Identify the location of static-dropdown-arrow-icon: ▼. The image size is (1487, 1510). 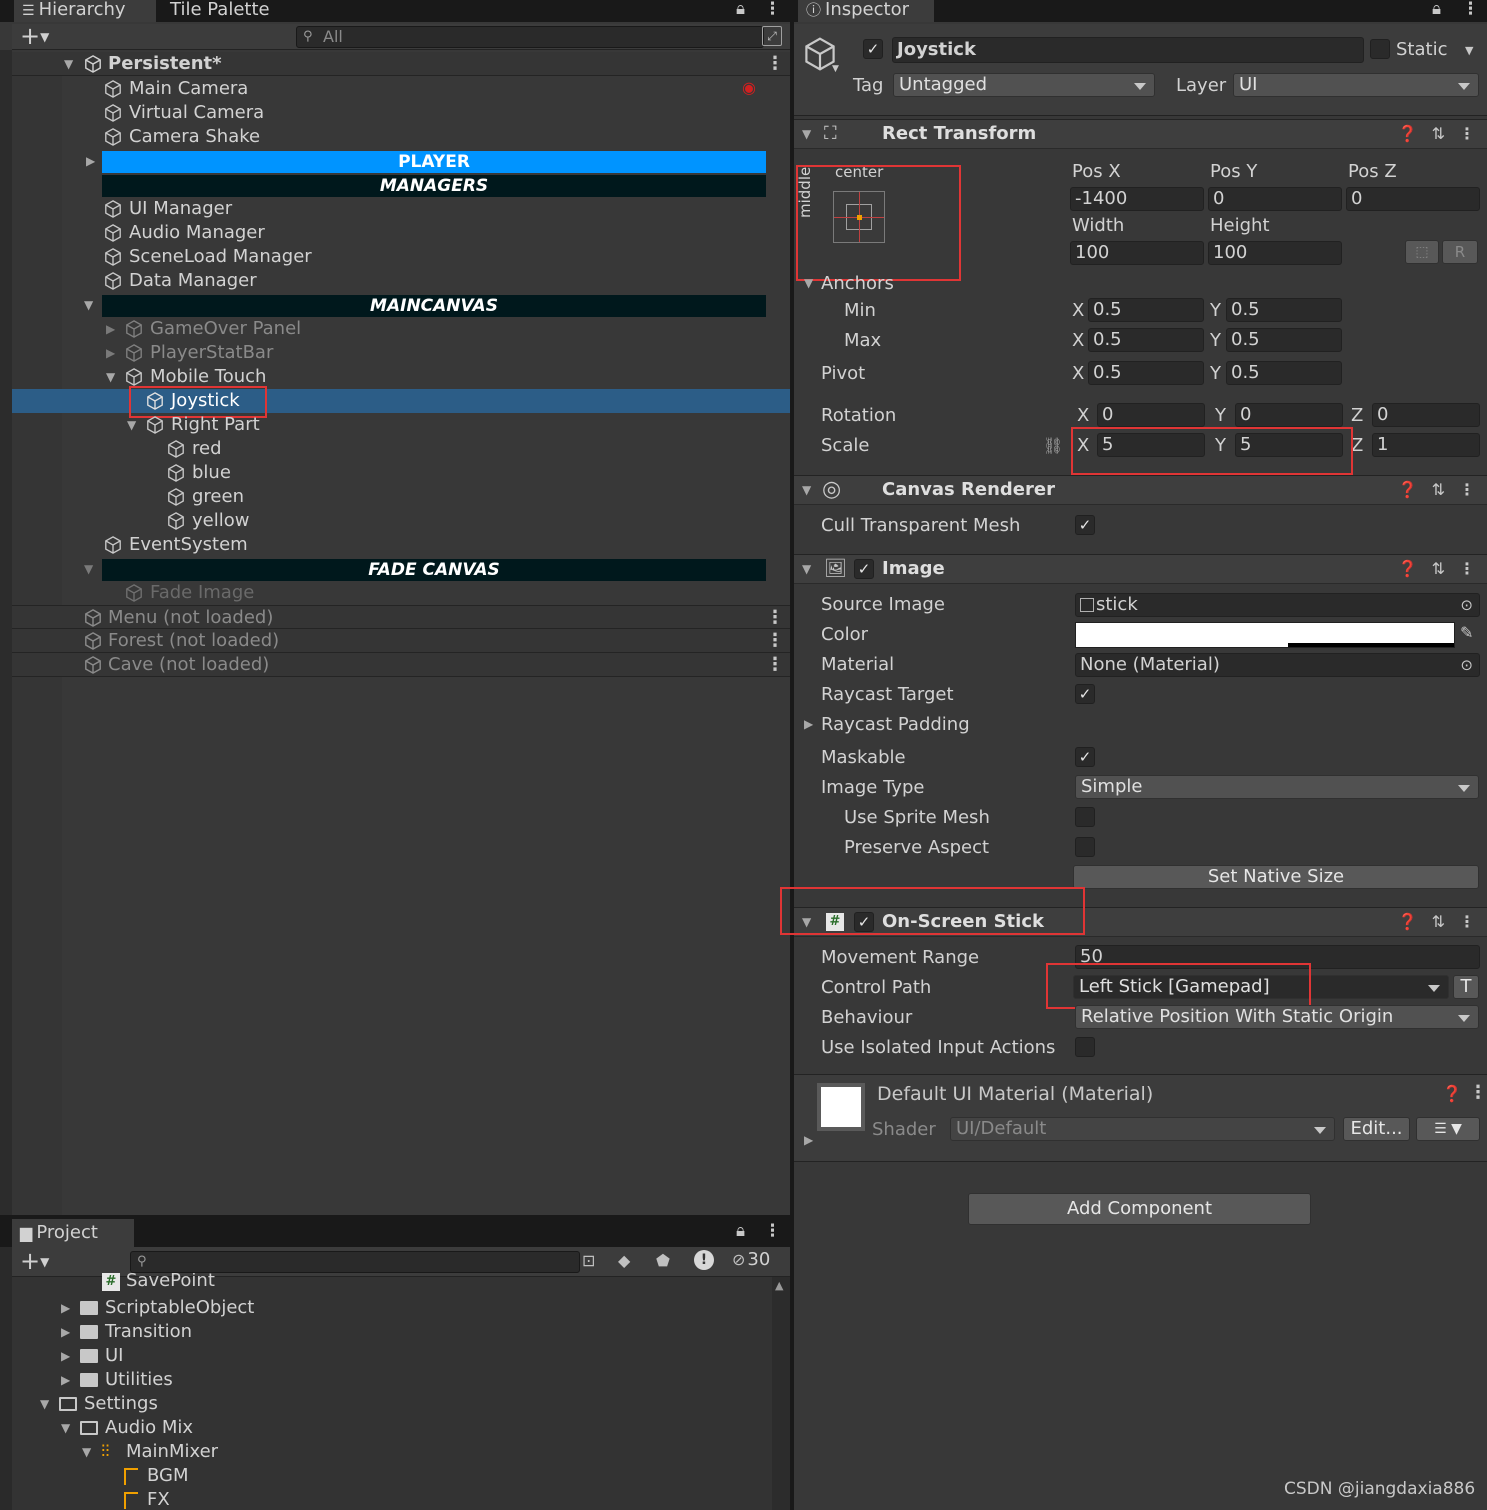
(1469, 50).